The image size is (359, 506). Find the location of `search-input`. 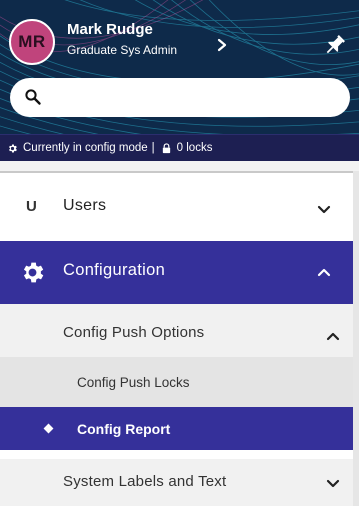

search-input is located at coordinates (196, 97).